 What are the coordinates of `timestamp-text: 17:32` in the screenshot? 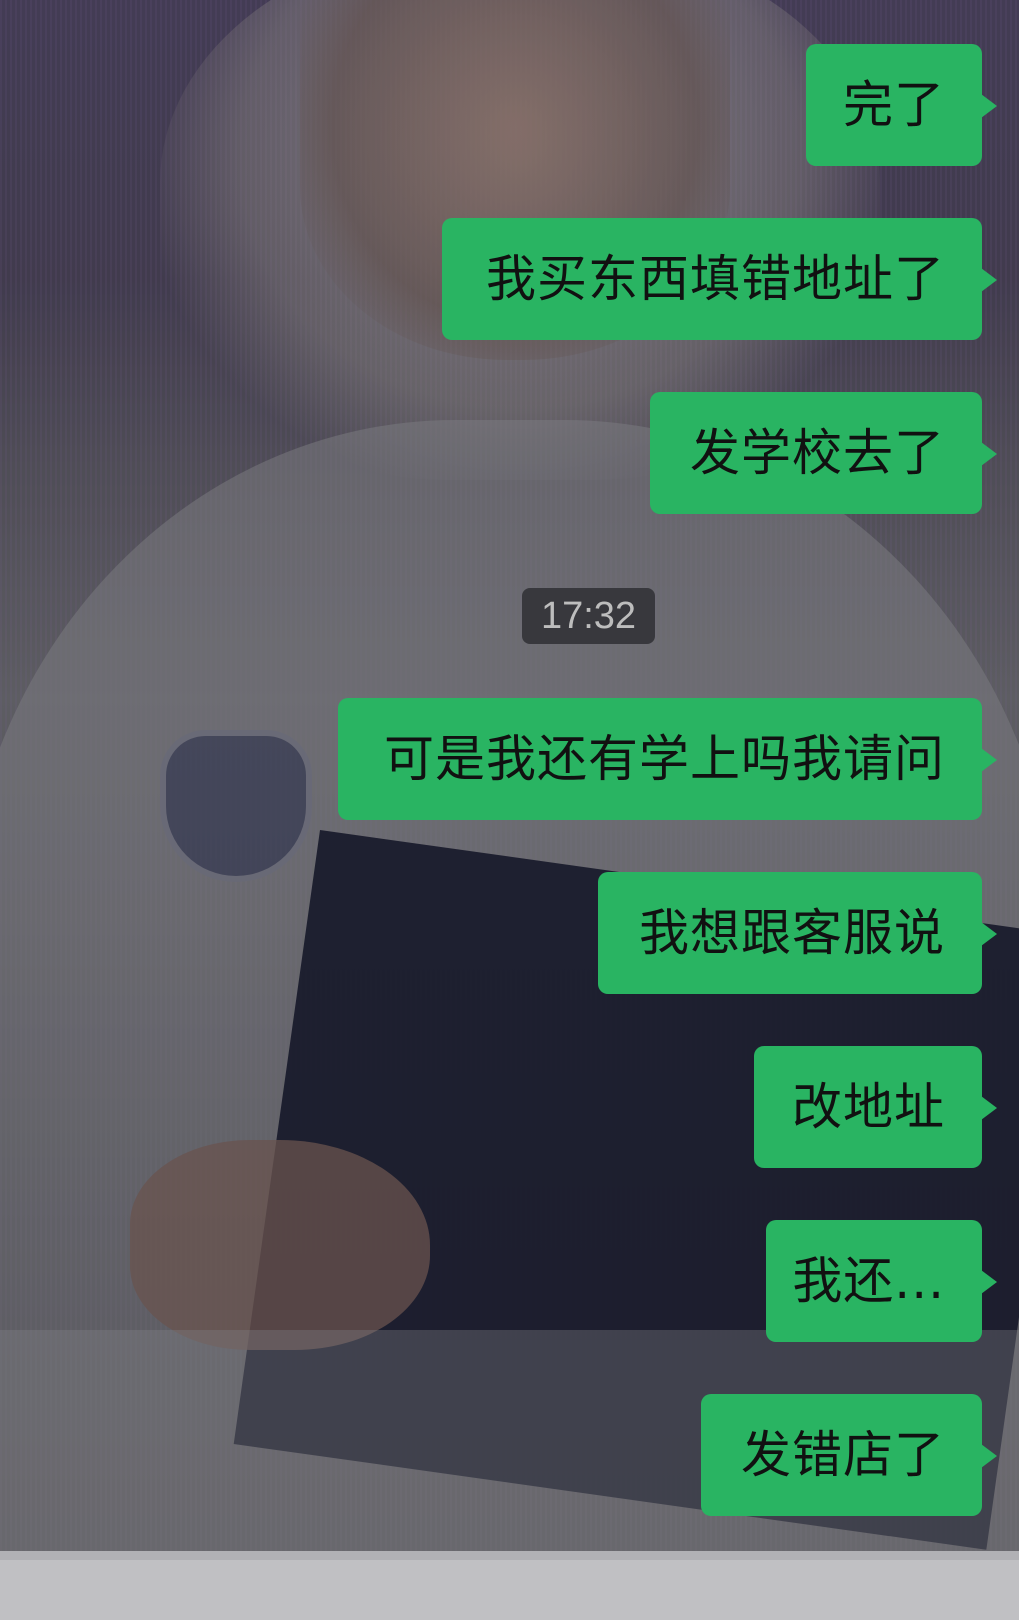 It's located at (588, 615).